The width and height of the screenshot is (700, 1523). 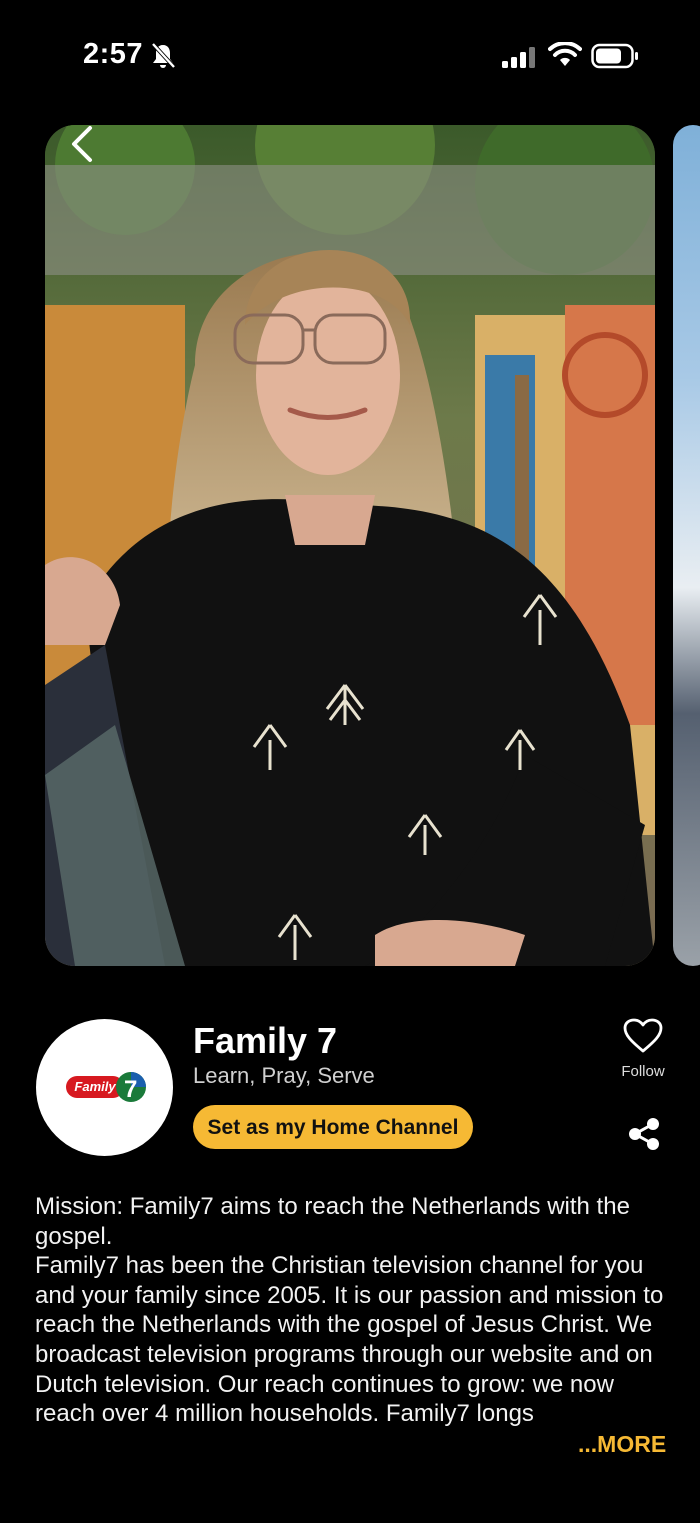 What do you see at coordinates (643, 1071) in the screenshot?
I see `follow-label: Follow` at bounding box center [643, 1071].